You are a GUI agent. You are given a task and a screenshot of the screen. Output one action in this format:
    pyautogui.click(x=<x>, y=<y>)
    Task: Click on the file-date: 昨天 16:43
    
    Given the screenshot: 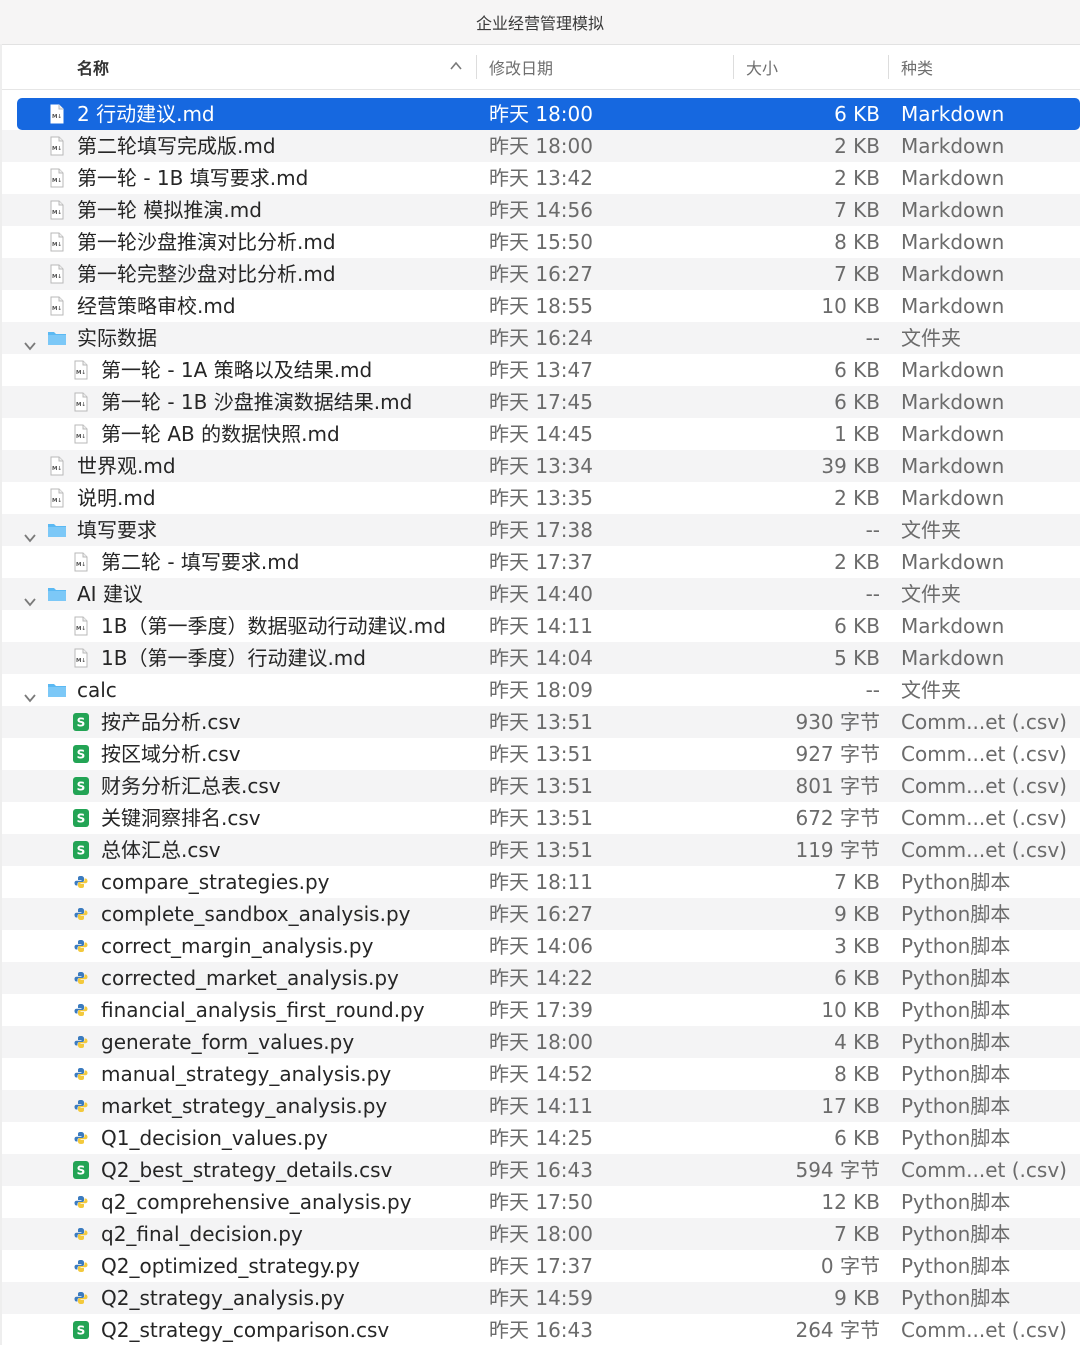 What is the action you would take?
    pyautogui.click(x=541, y=1330)
    